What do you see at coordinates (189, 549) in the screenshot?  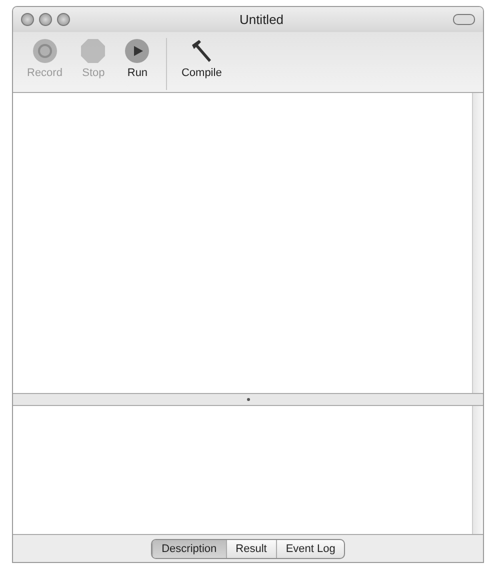 I see `tab: Description` at bounding box center [189, 549].